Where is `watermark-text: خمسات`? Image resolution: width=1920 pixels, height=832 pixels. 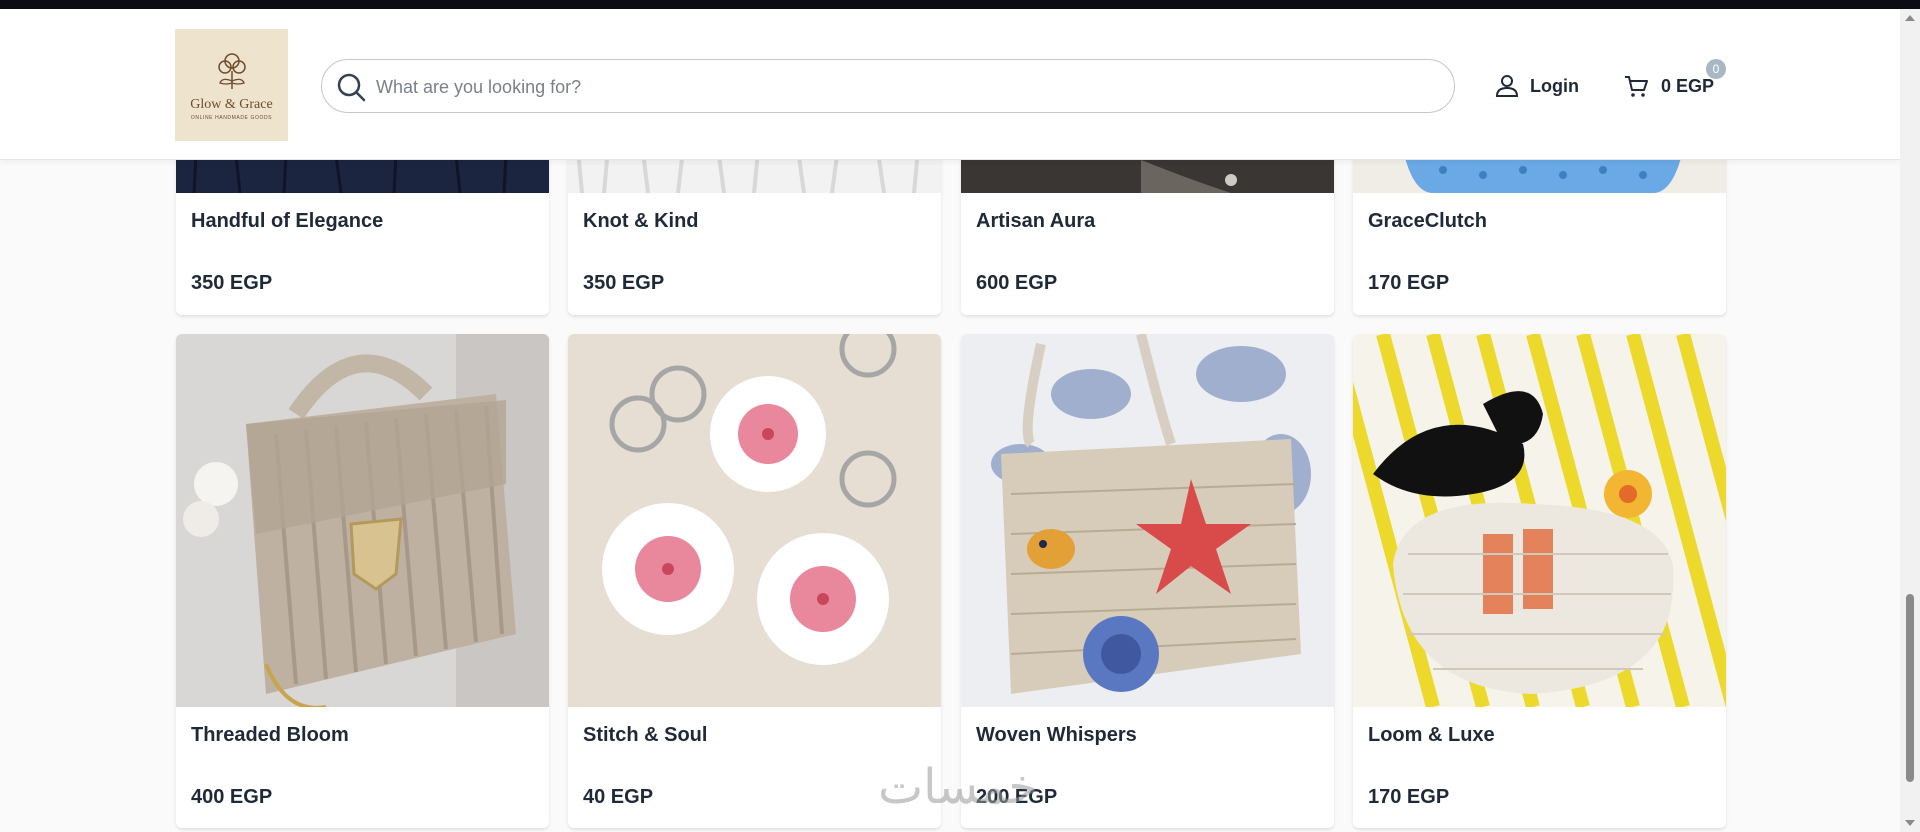
watermark-text: خمسات is located at coordinates (958, 787).